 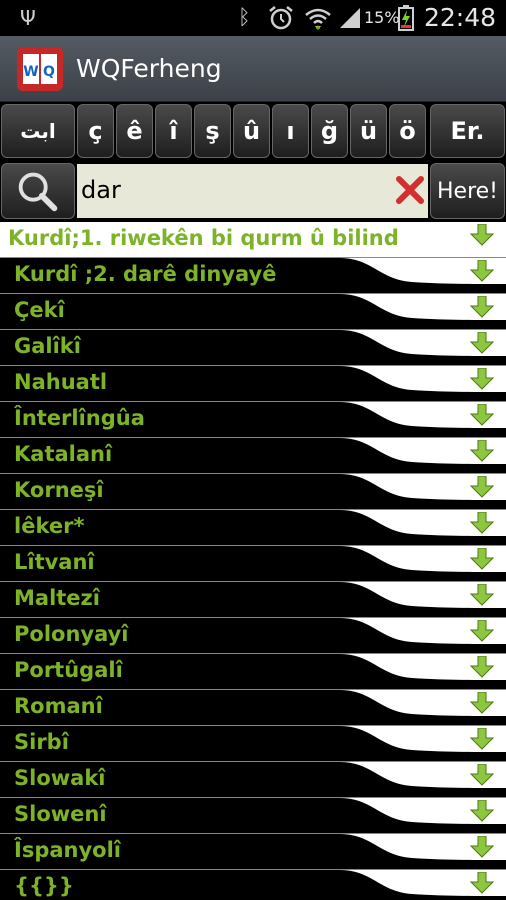 I want to click on list-item-label: Korneşî, so click(x=59, y=490).